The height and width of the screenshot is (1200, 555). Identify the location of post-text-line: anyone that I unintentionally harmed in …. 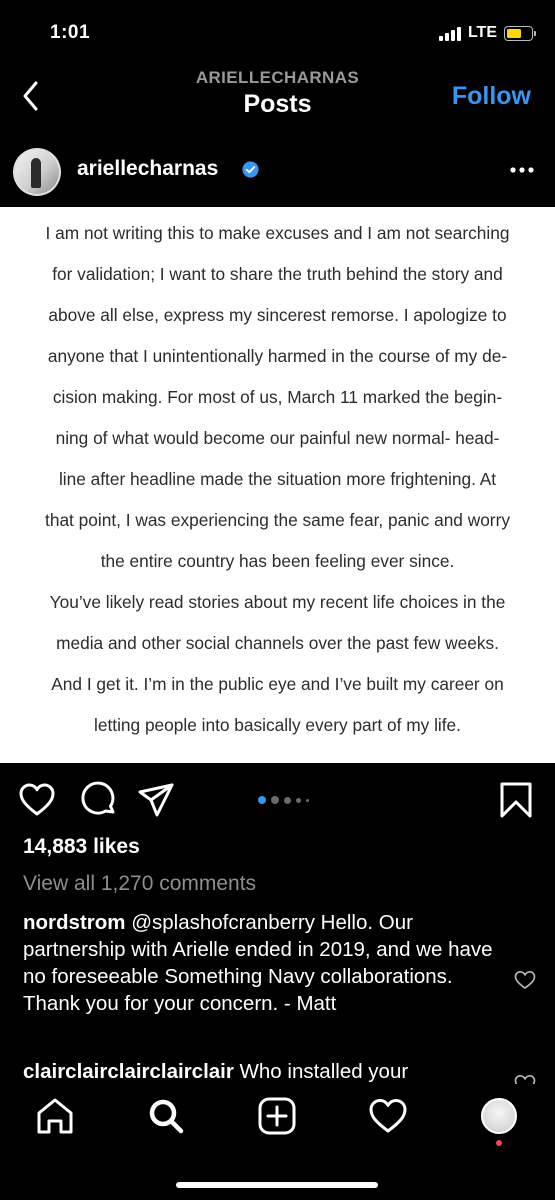
(277, 356).